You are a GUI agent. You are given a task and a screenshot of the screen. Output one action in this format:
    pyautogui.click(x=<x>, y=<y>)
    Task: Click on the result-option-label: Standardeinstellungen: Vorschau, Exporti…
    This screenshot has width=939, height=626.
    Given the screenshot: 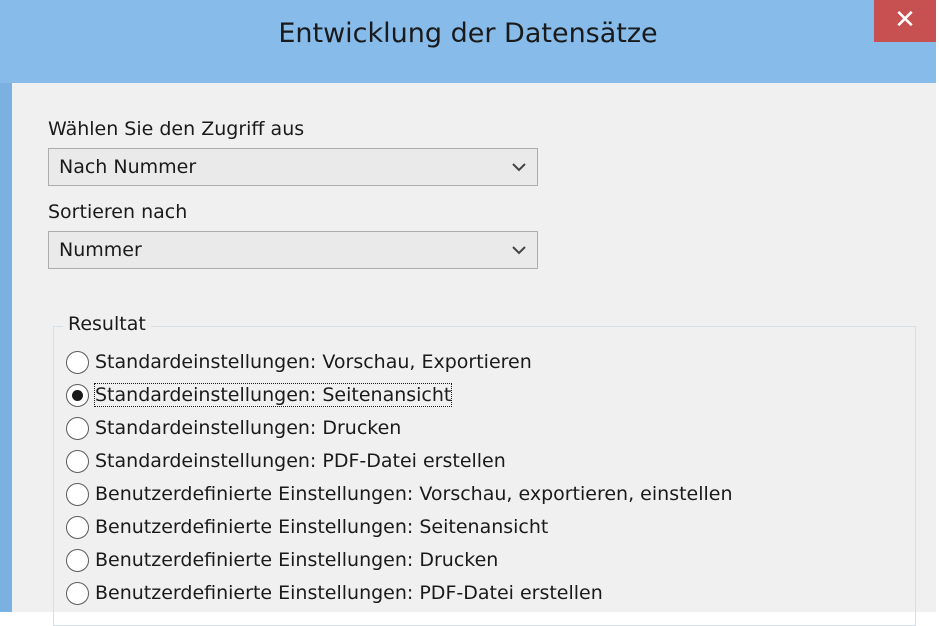 What is the action you would take?
    pyautogui.click(x=313, y=362)
    